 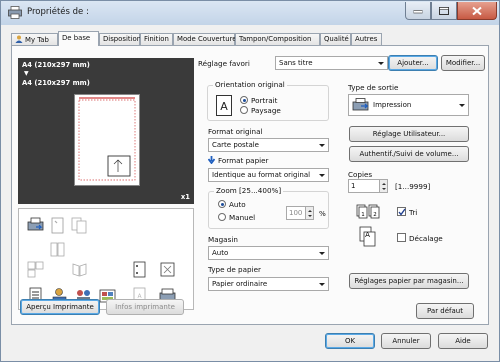 What do you see at coordinates (243, 160) in the screenshot?
I see `format-papier-label: Format papier` at bounding box center [243, 160].